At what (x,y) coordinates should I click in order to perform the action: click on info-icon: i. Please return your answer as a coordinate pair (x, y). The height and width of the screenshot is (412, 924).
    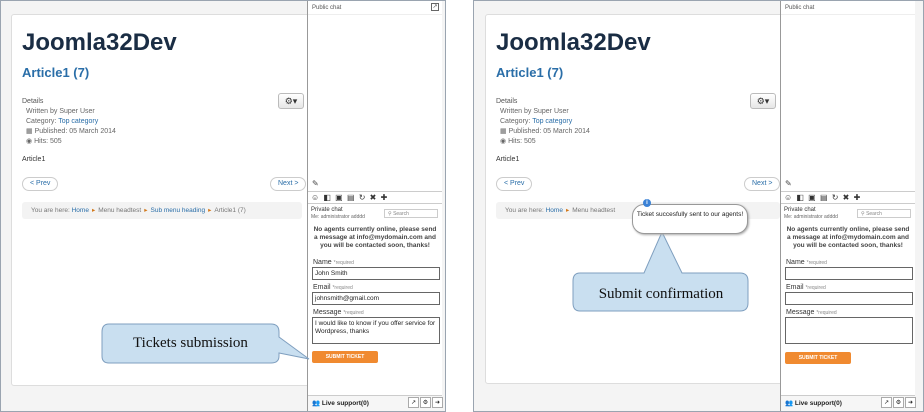
    Looking at the image, I should click on (647, 203).